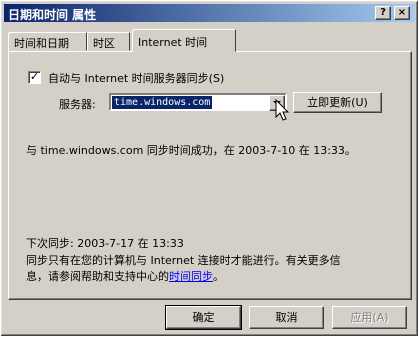 The image size is (419, 337). Describe the element at coordinates (162, 102) in the screenshot. I see `server-value: time.windows.com` at that location.